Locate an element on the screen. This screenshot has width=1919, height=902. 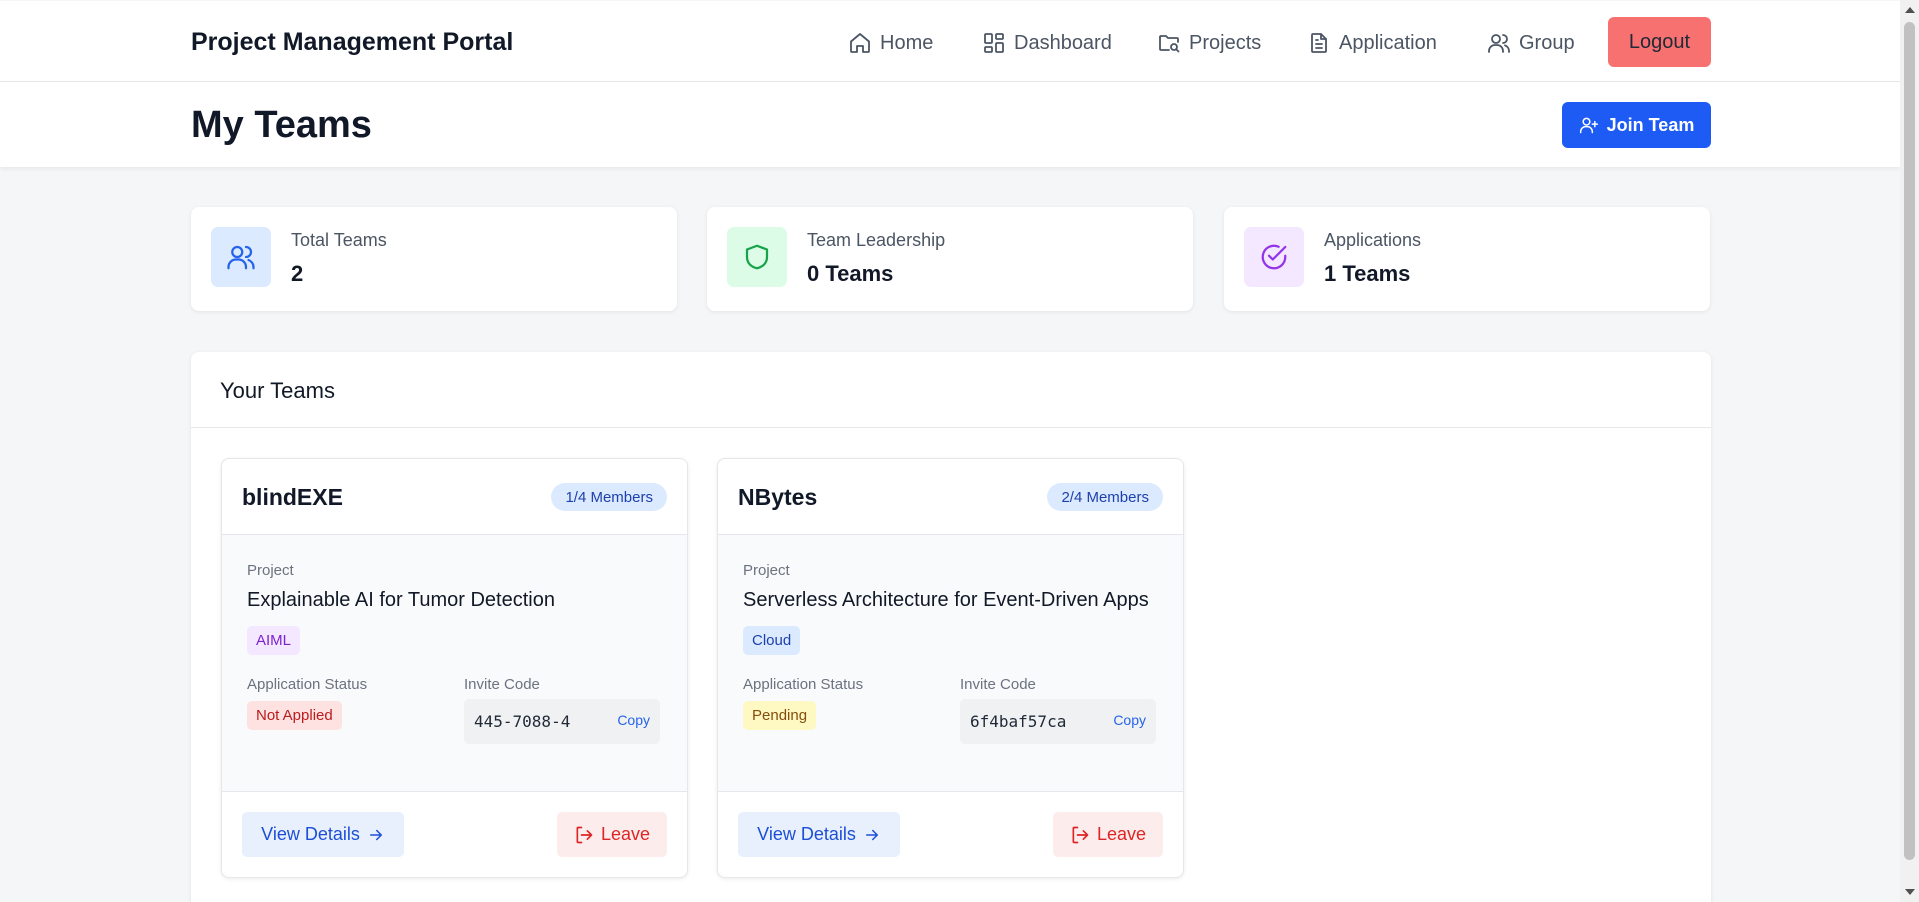
page-title: My Teams is located at coordinates (281, 125).